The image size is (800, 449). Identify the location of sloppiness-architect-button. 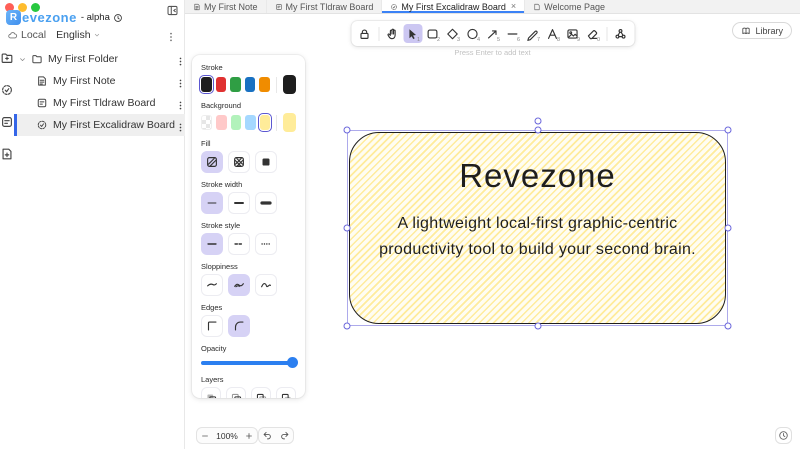
(212, 285).